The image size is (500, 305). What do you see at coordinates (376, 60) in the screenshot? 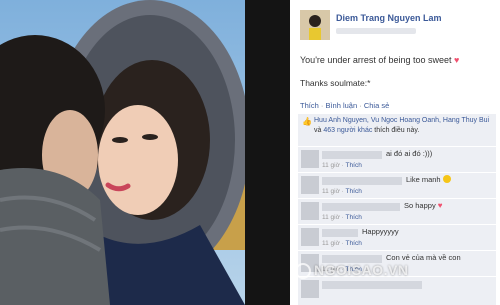
I see `post-text: You're under arrest of being too sweet` at bounding box center [376, 60].